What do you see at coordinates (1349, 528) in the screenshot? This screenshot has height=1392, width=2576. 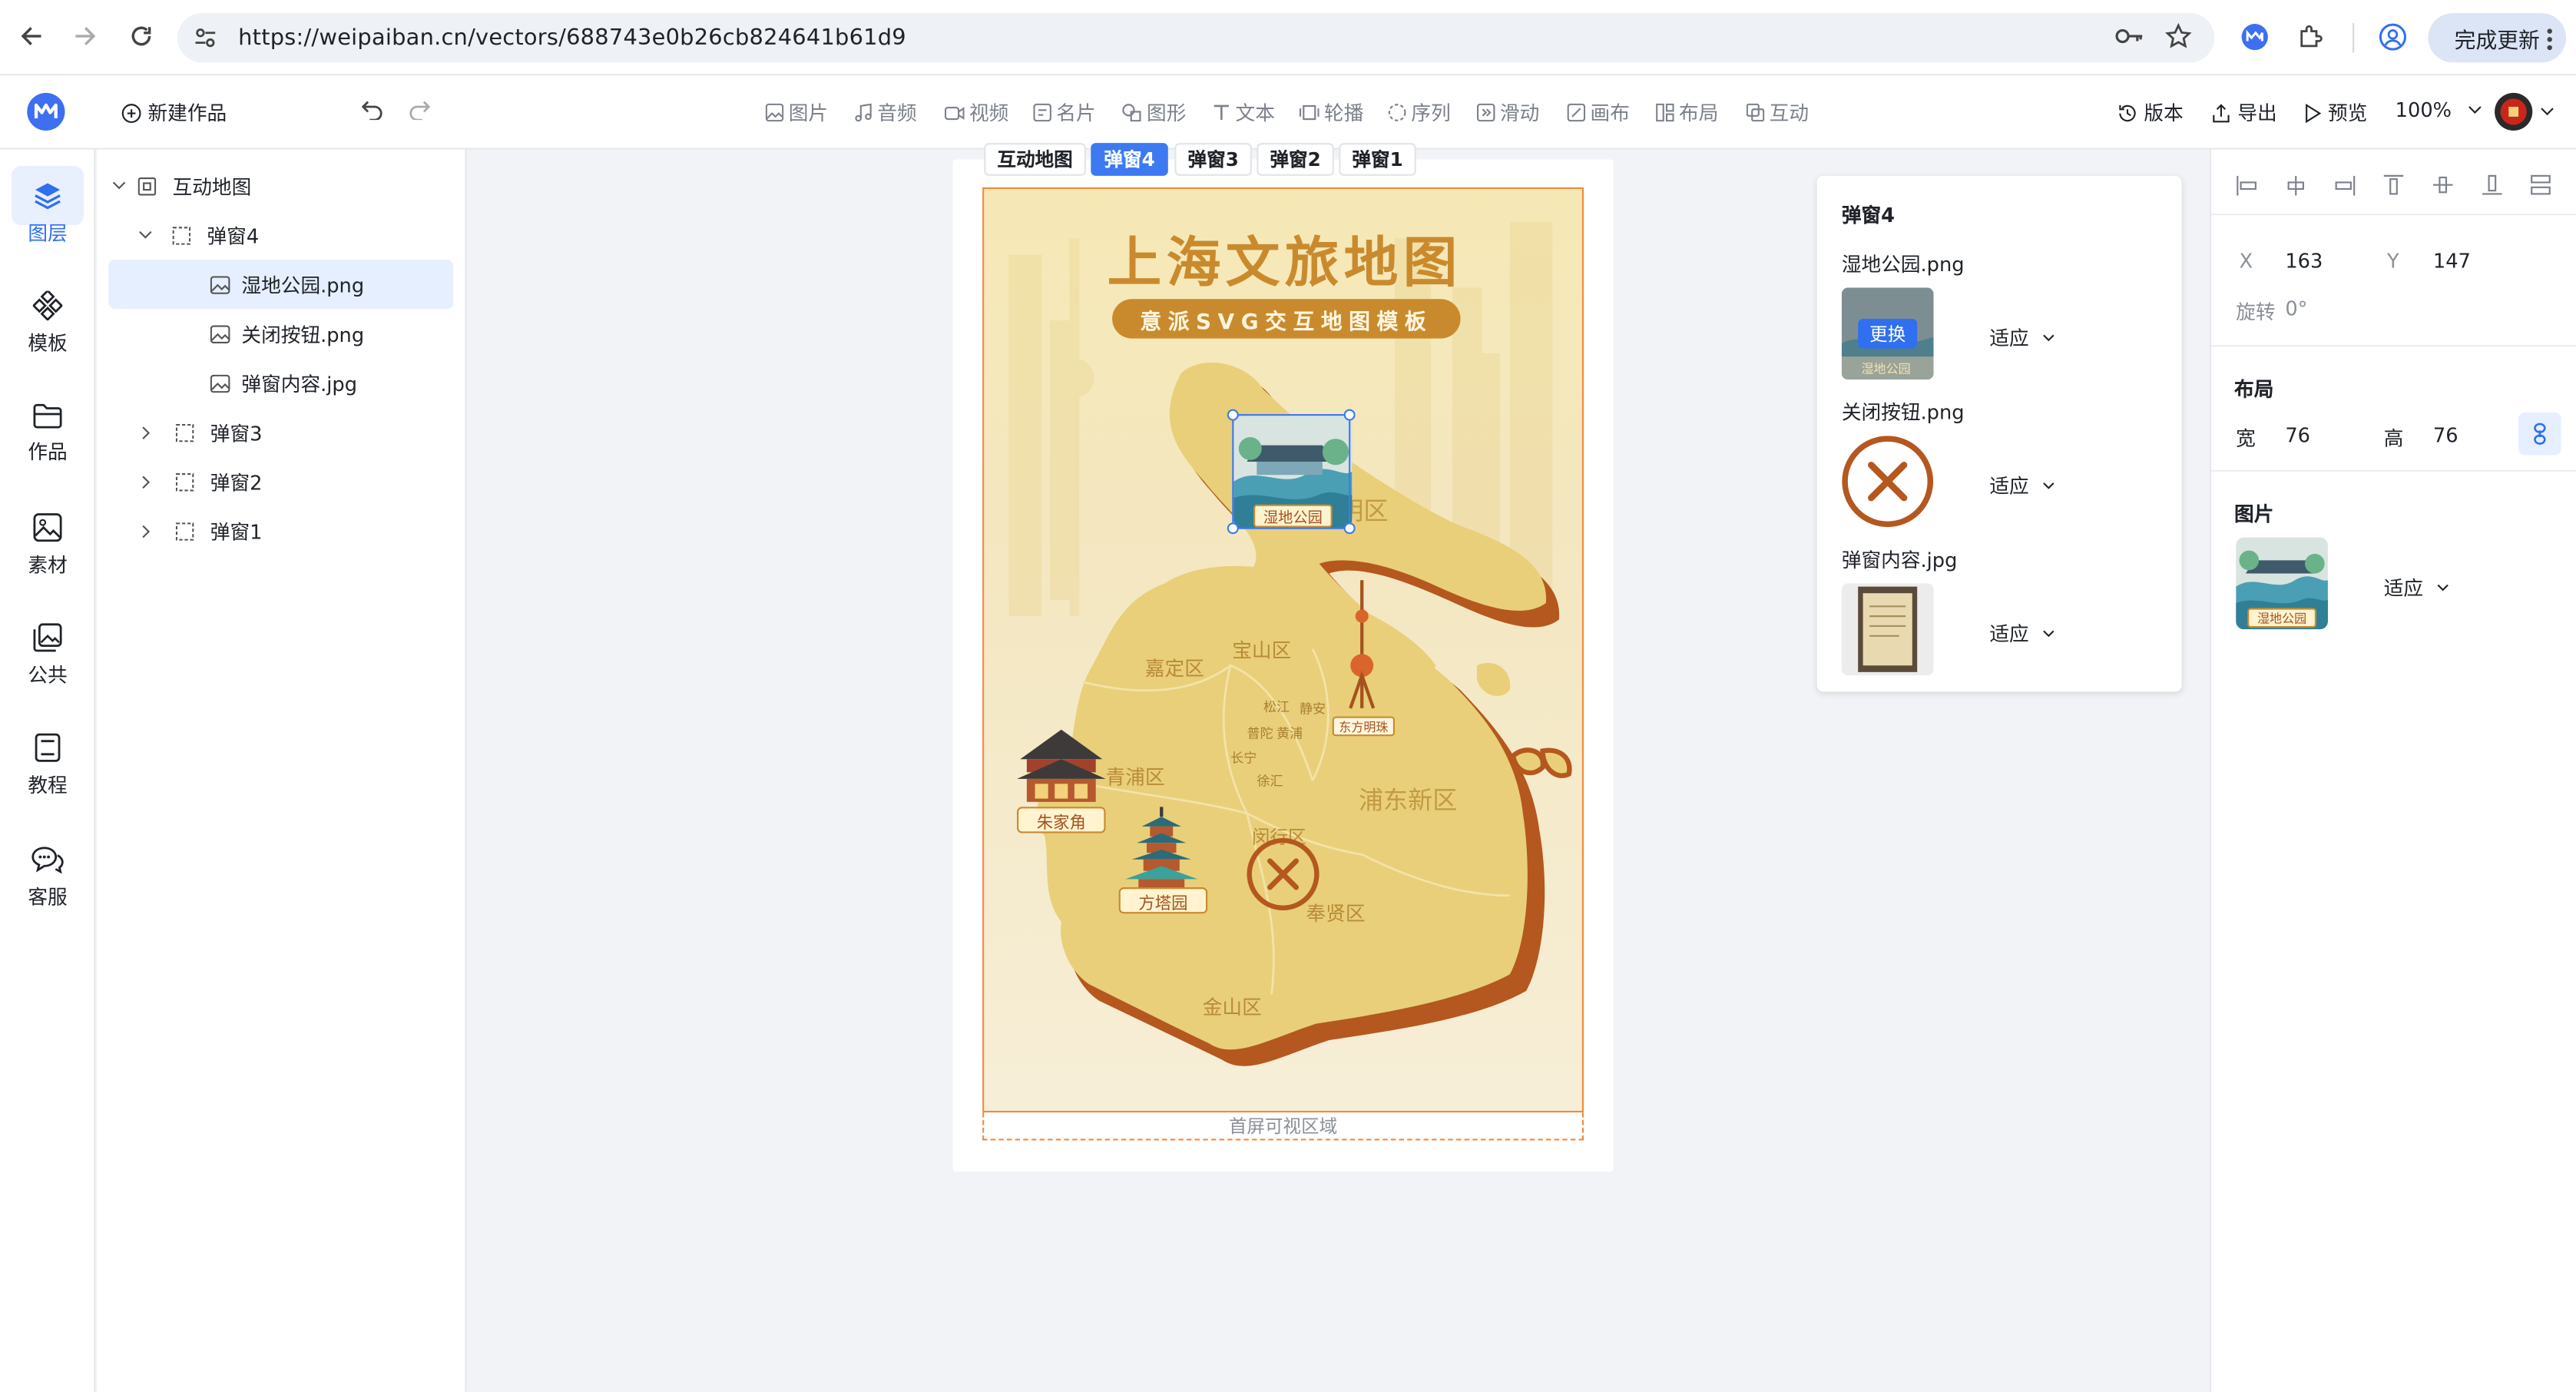 I see `resize-handle-se` at bounding box center [1349, 528].